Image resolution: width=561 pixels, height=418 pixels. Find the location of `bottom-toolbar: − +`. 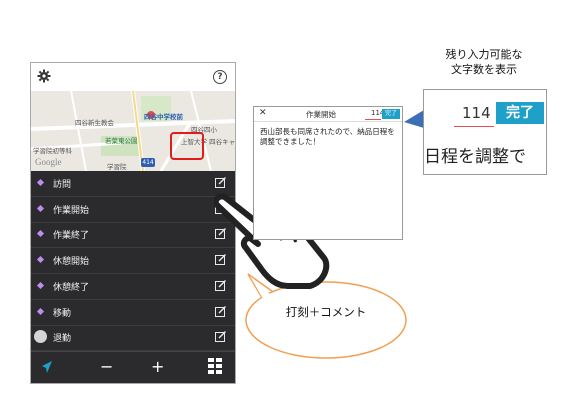

bottom-toolbar: − + is located at coordinates (133, 367).